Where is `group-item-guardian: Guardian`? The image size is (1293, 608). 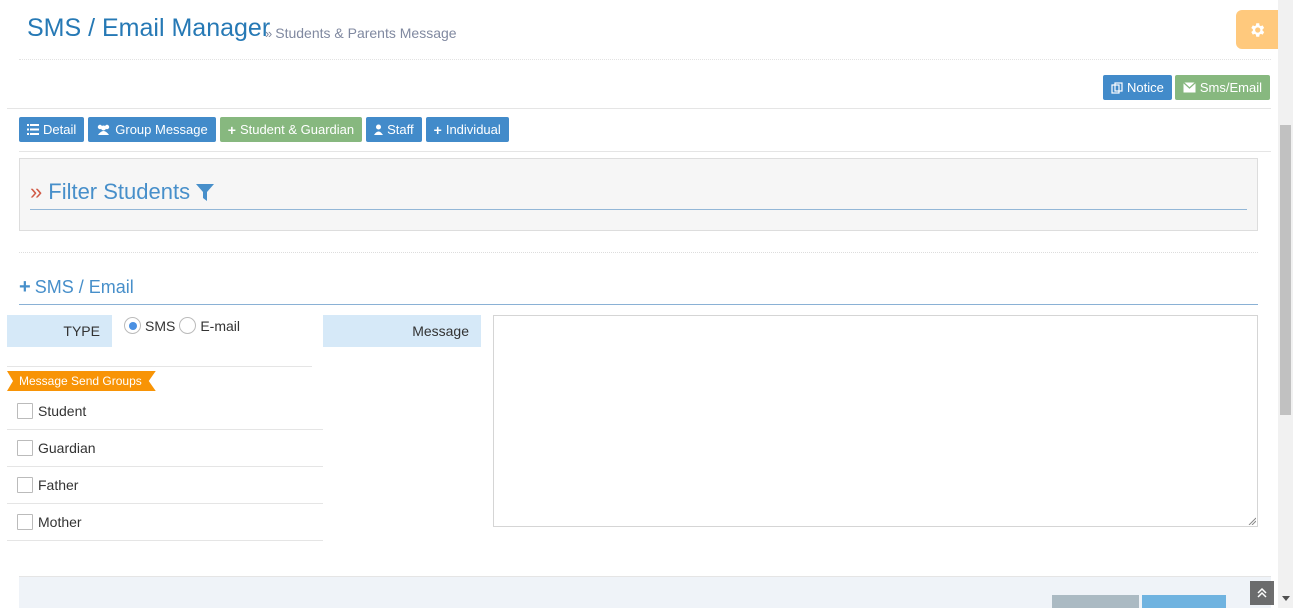
group-item-guardian: Guardian is located at coordinates (165, 448).